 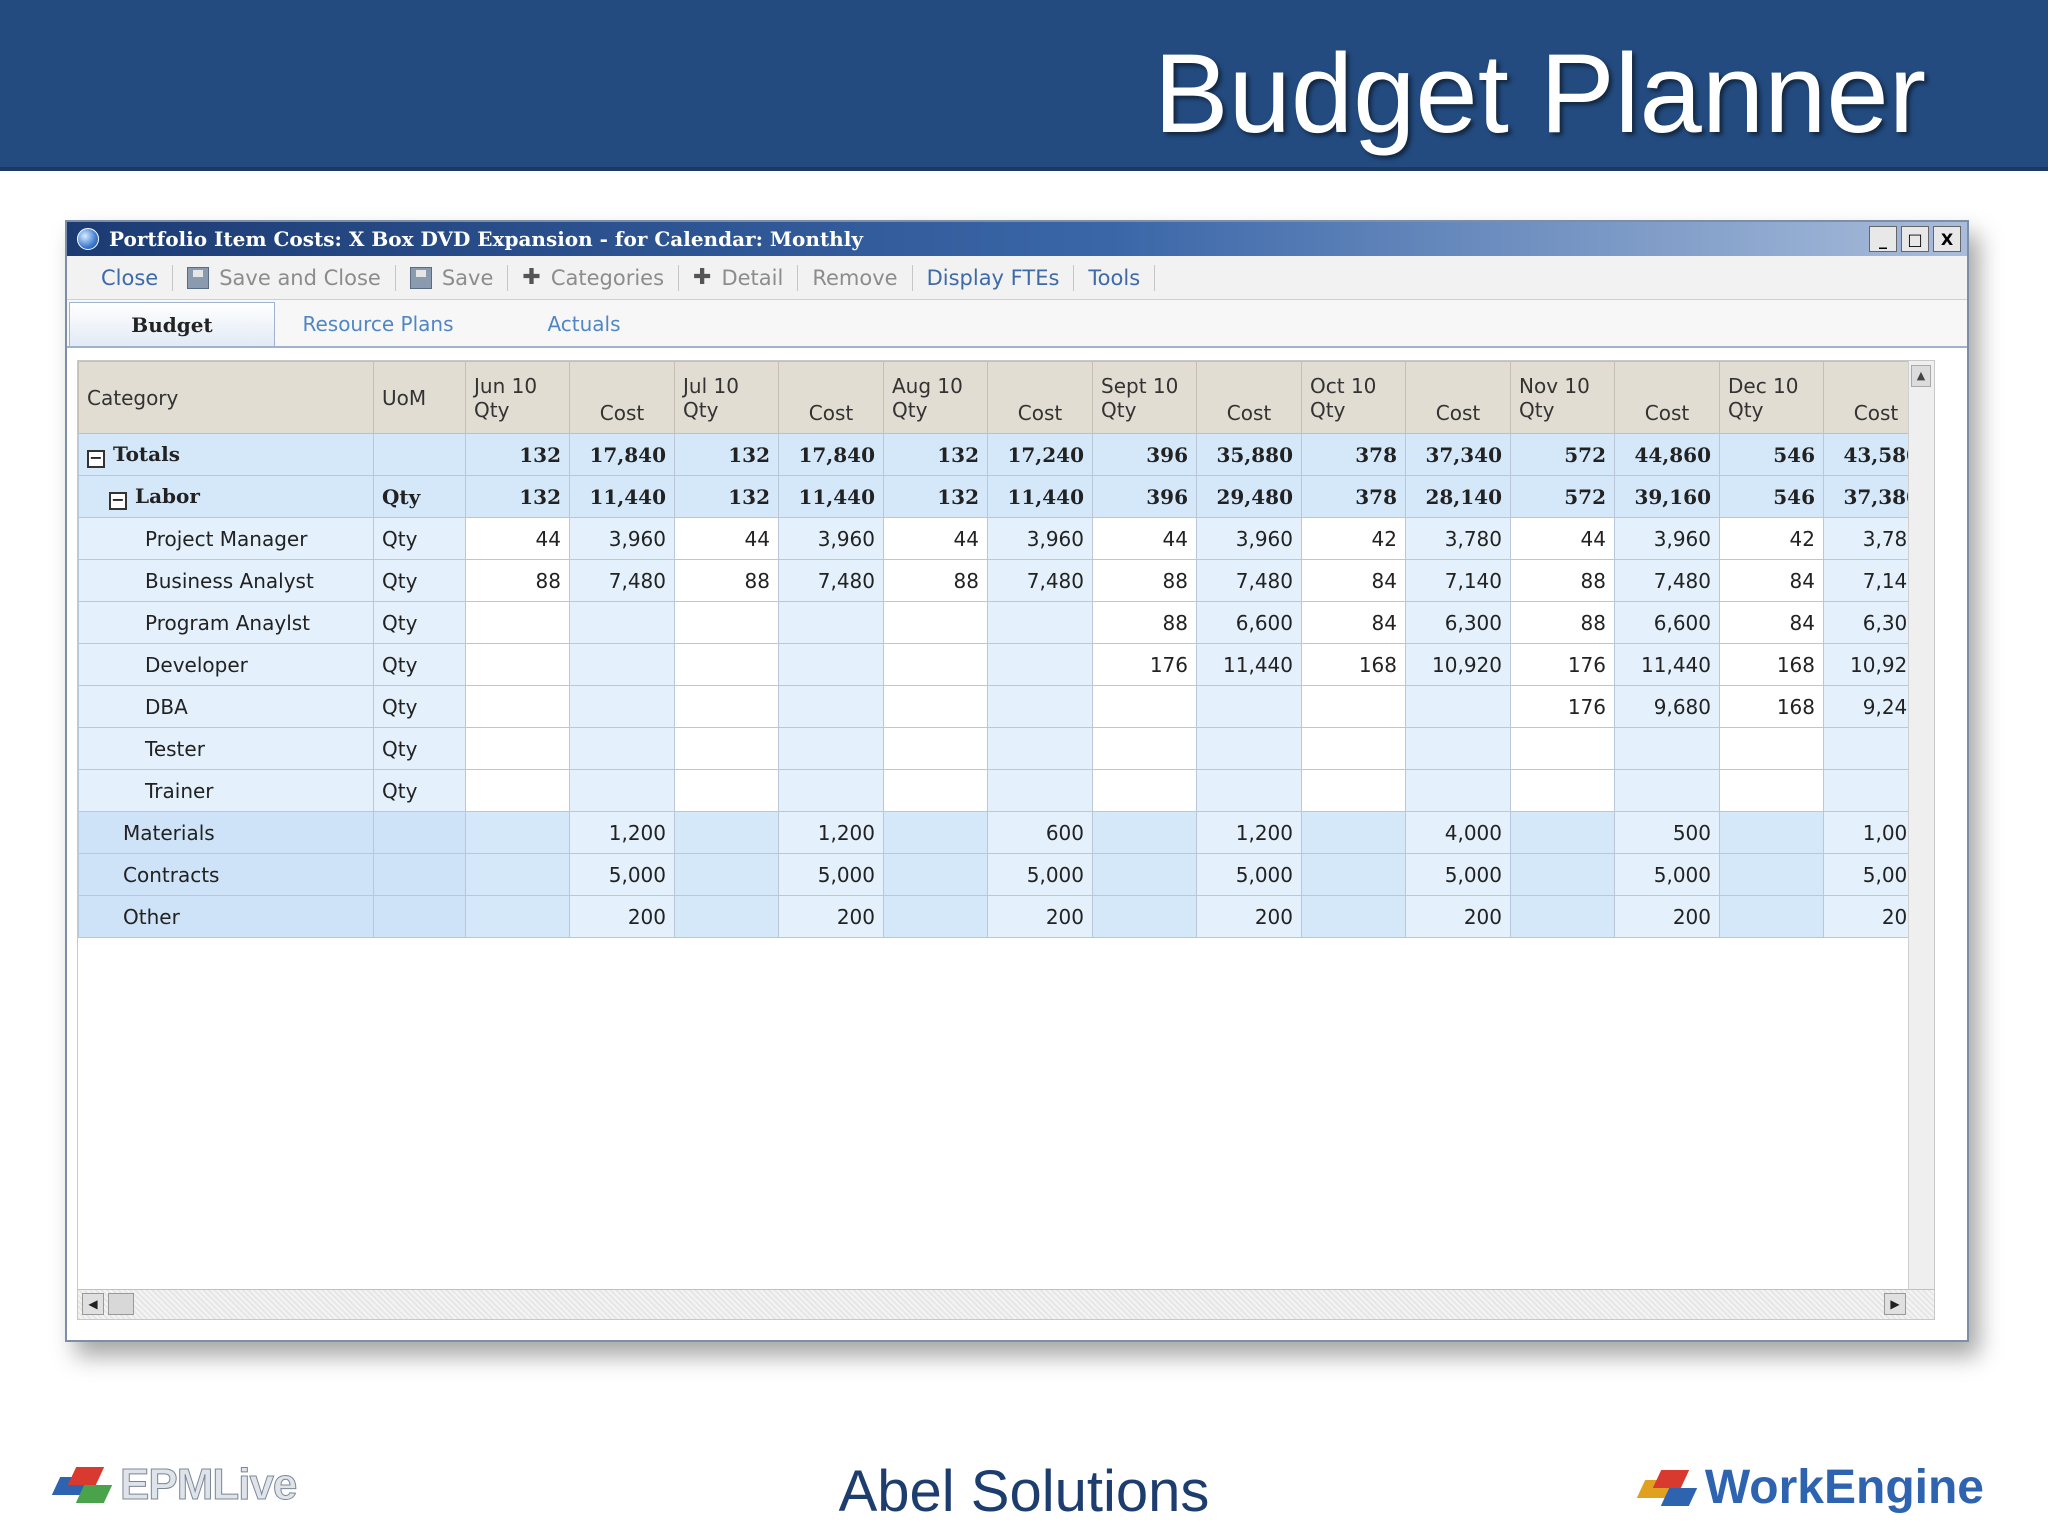 What do you see at coordinates (226, 580) in the screenshot?
I see `category-cell: Business Analyst` at bounding box center [226, 580].